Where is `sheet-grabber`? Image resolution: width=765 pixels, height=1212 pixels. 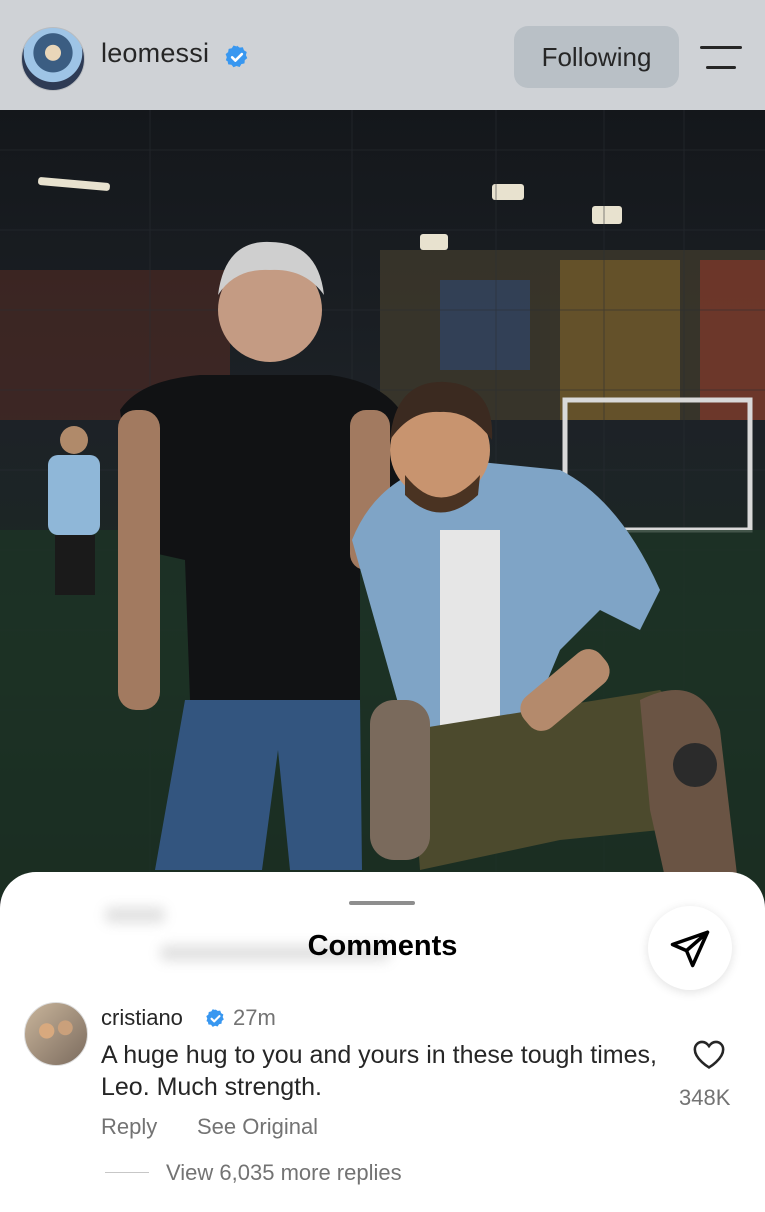
sheet-grabber is located at coordinates (382, 903).